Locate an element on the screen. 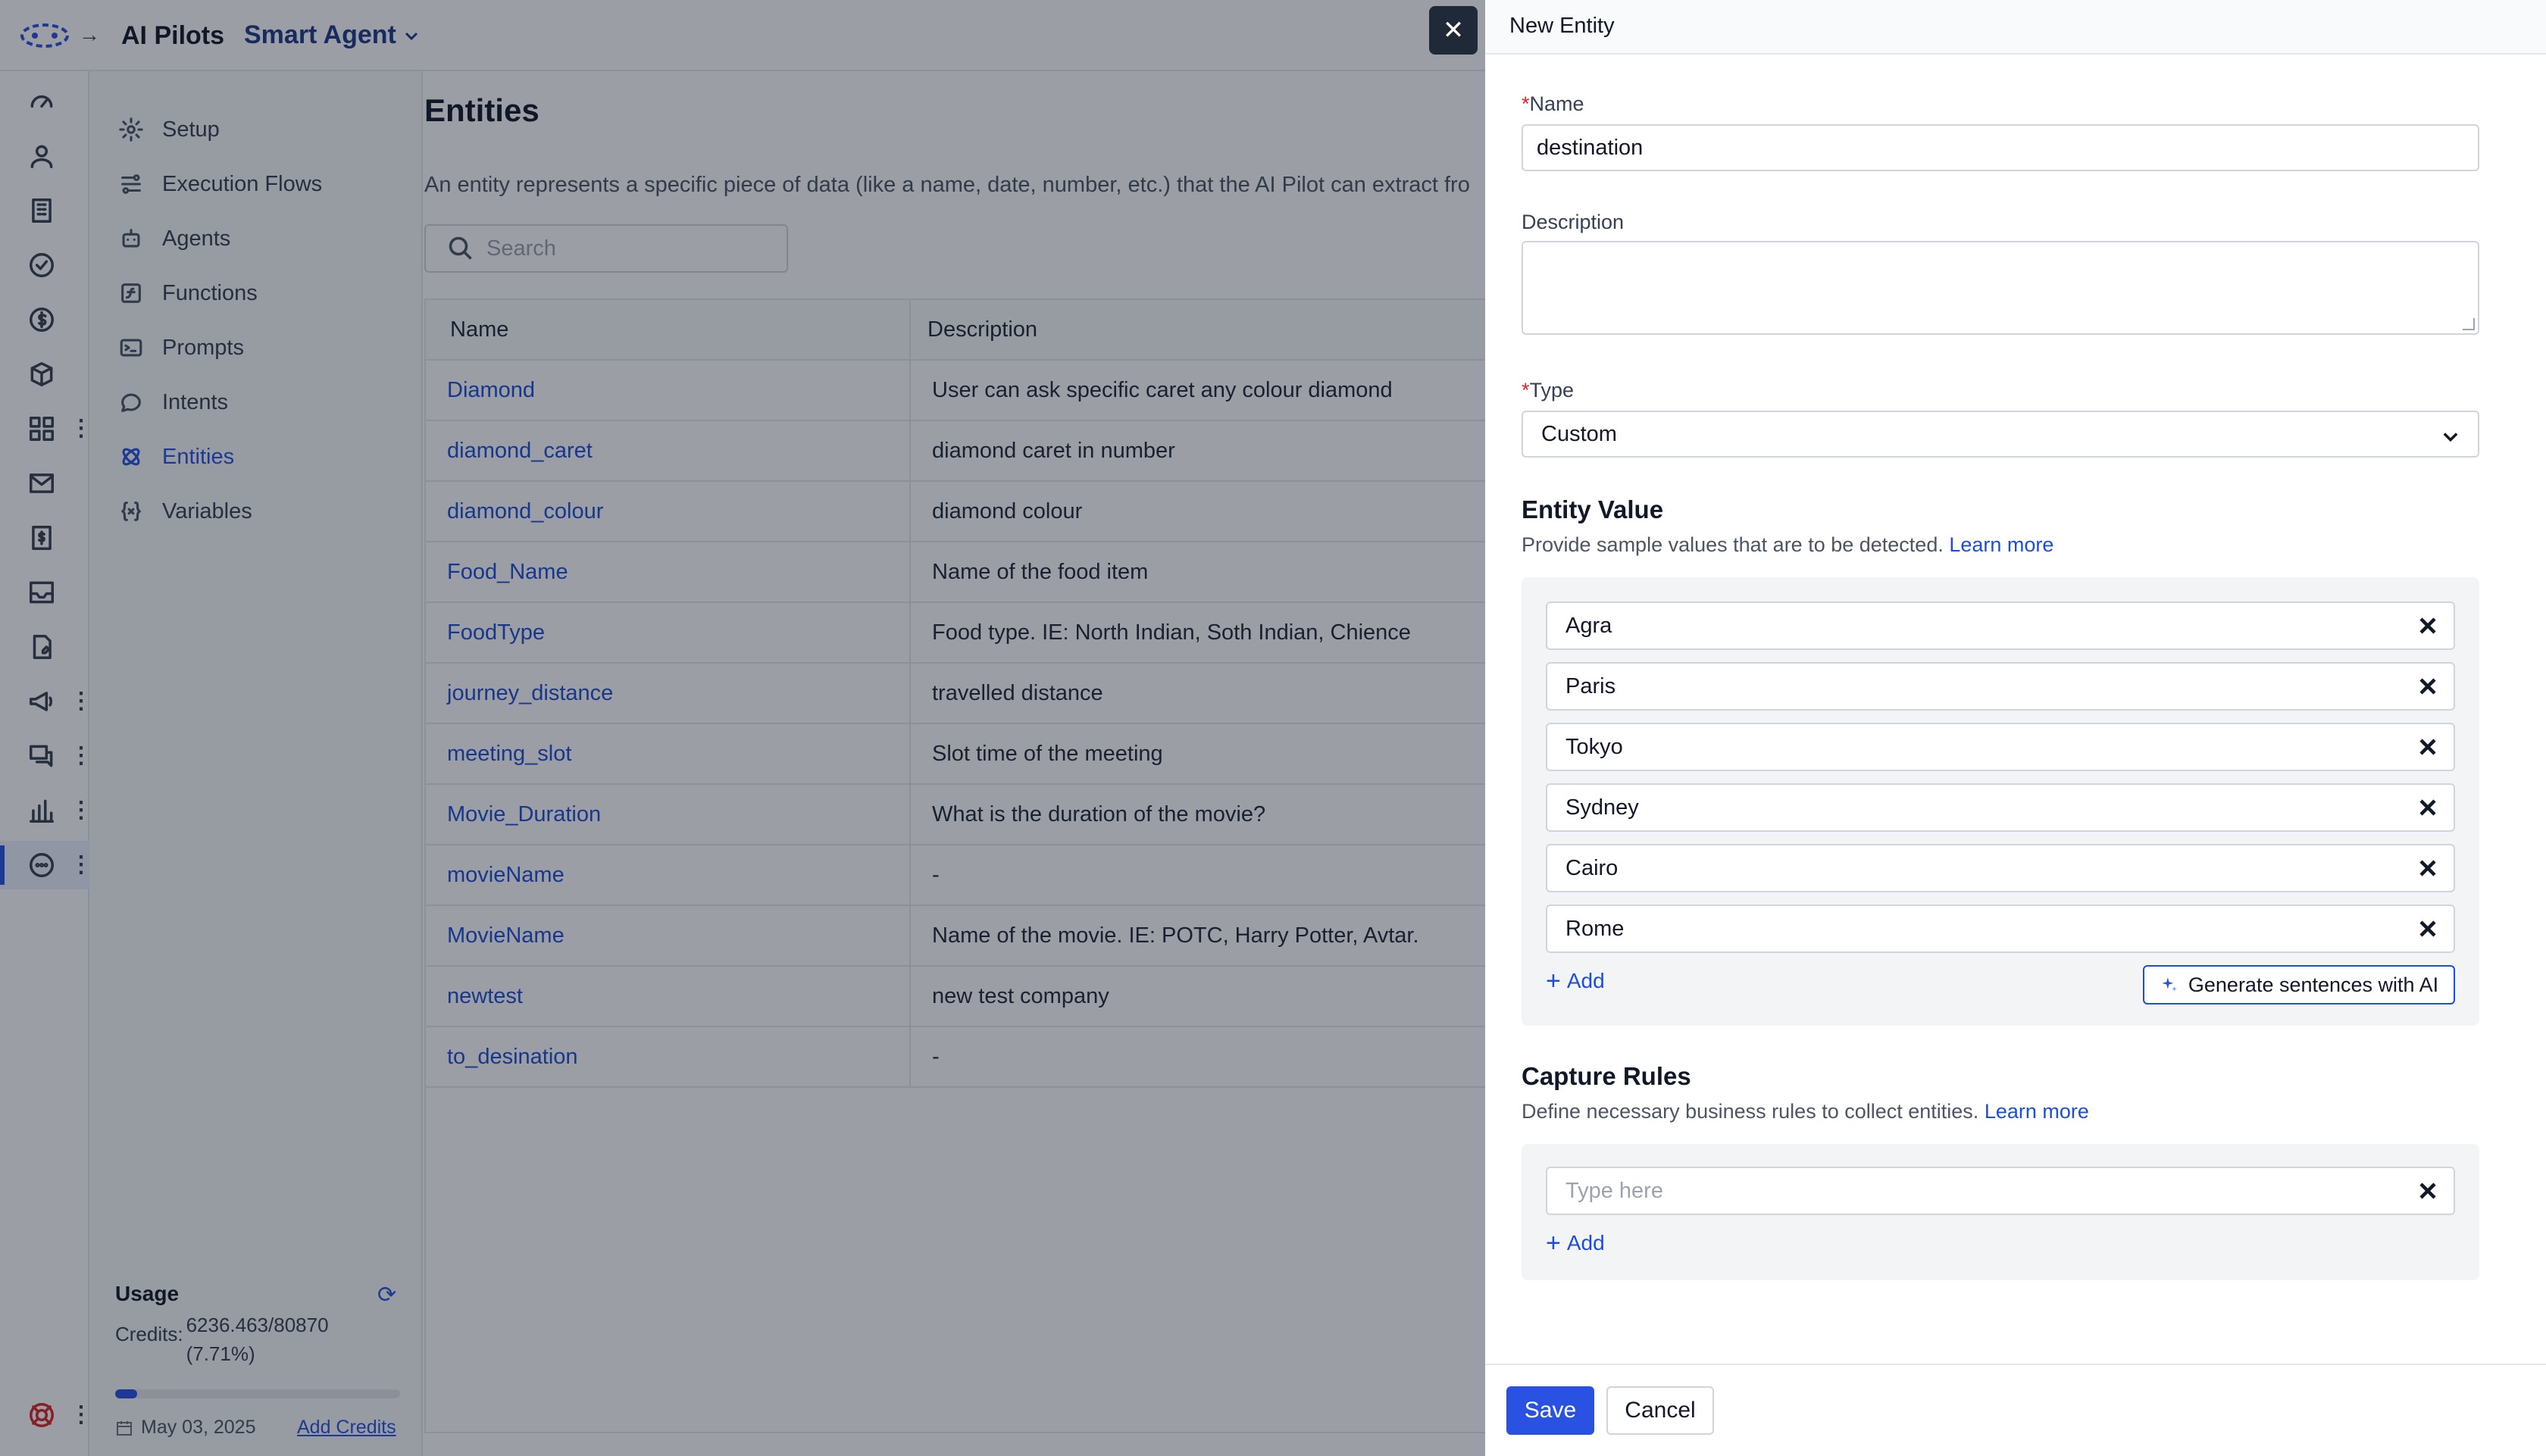 Image resolution: width=2546 pixels, height=1456 pixels. cancel-button: Cancel is located at coordinates (1660, 1410).